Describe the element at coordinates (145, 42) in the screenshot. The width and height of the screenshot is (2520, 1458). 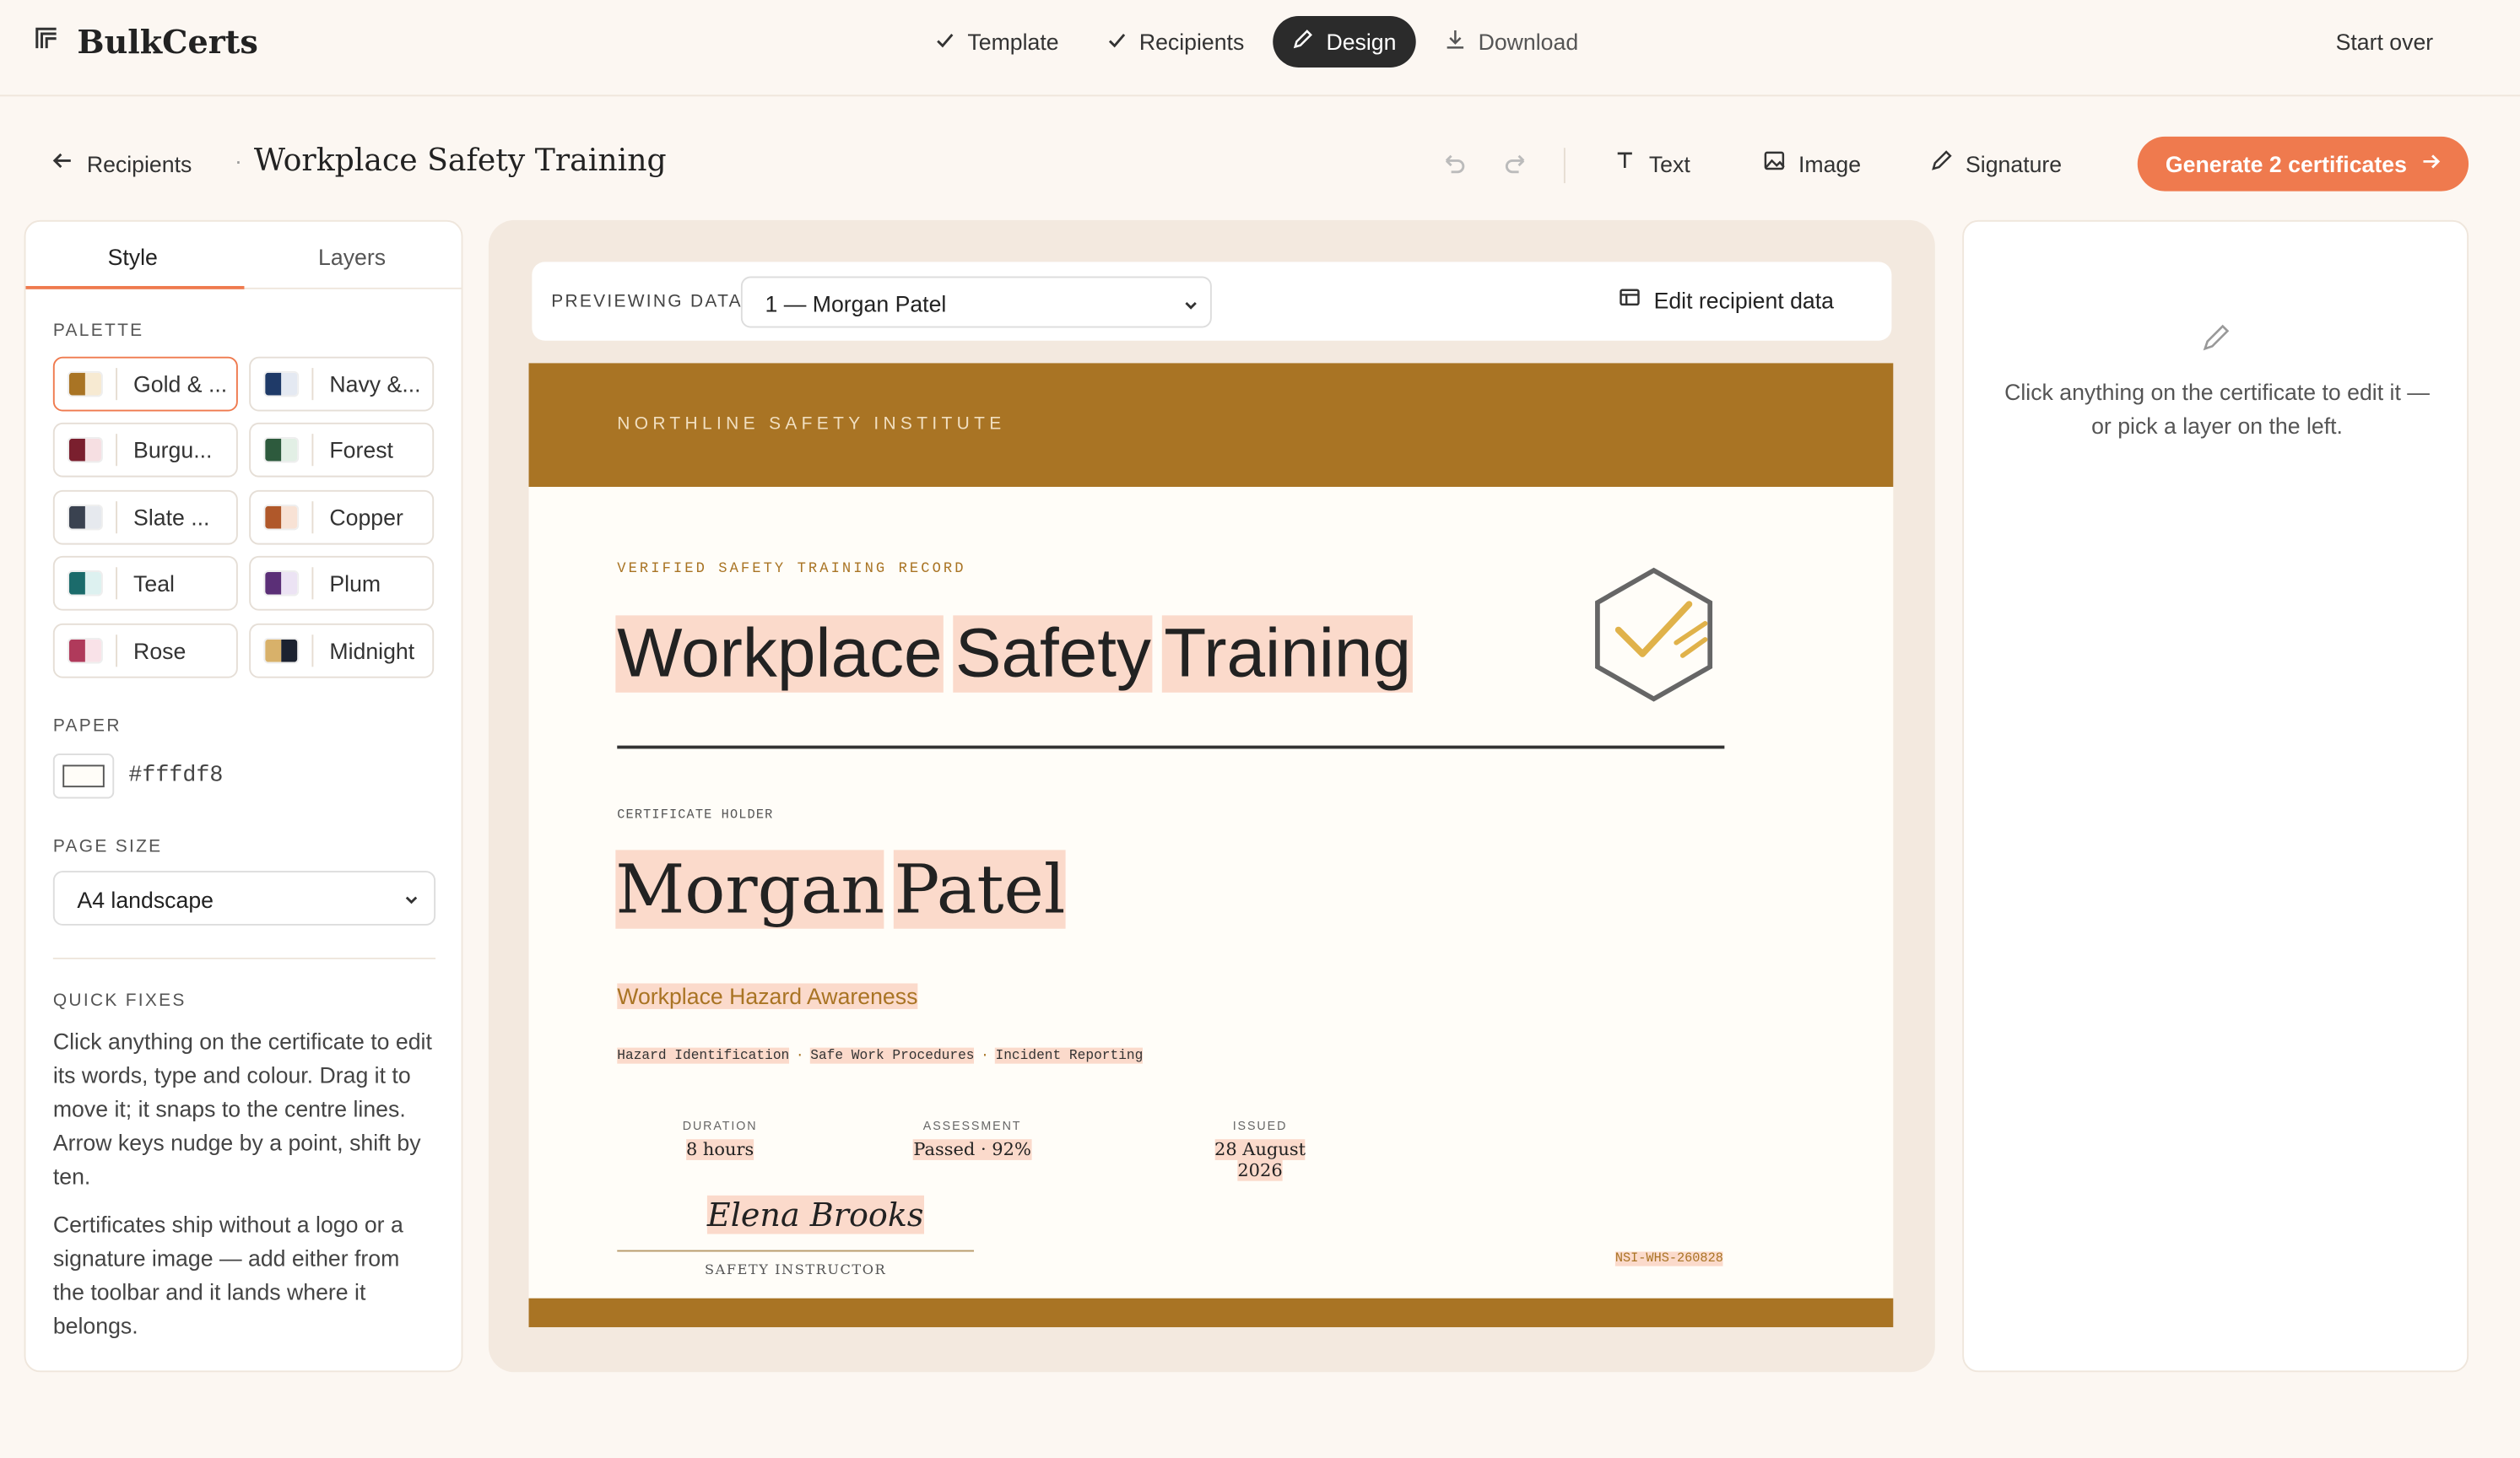
I see `brand: BulkCerts` at that location.